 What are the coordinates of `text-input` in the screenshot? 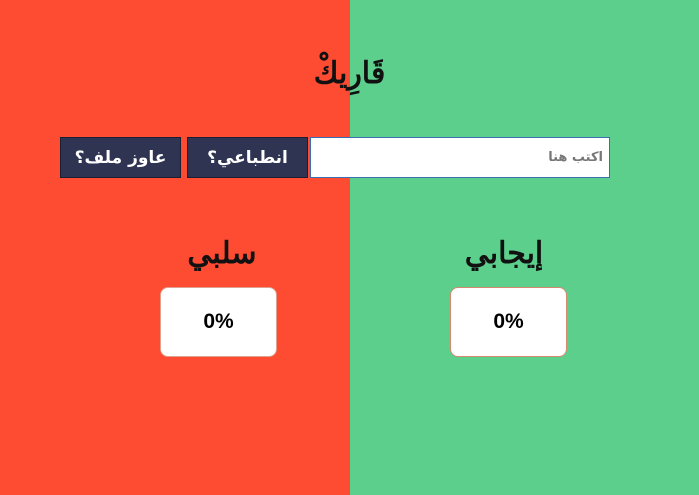 It's located at (460, 157).